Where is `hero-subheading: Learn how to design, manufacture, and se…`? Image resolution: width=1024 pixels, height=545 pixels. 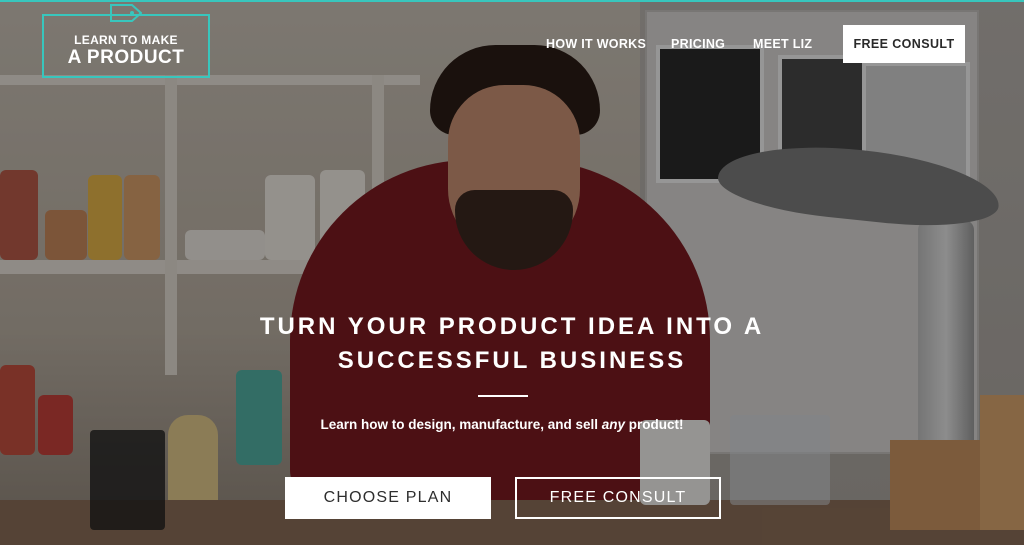
hero-subheading: Learn how to design, manufacture, and se… is located at coordinates (502, 424).